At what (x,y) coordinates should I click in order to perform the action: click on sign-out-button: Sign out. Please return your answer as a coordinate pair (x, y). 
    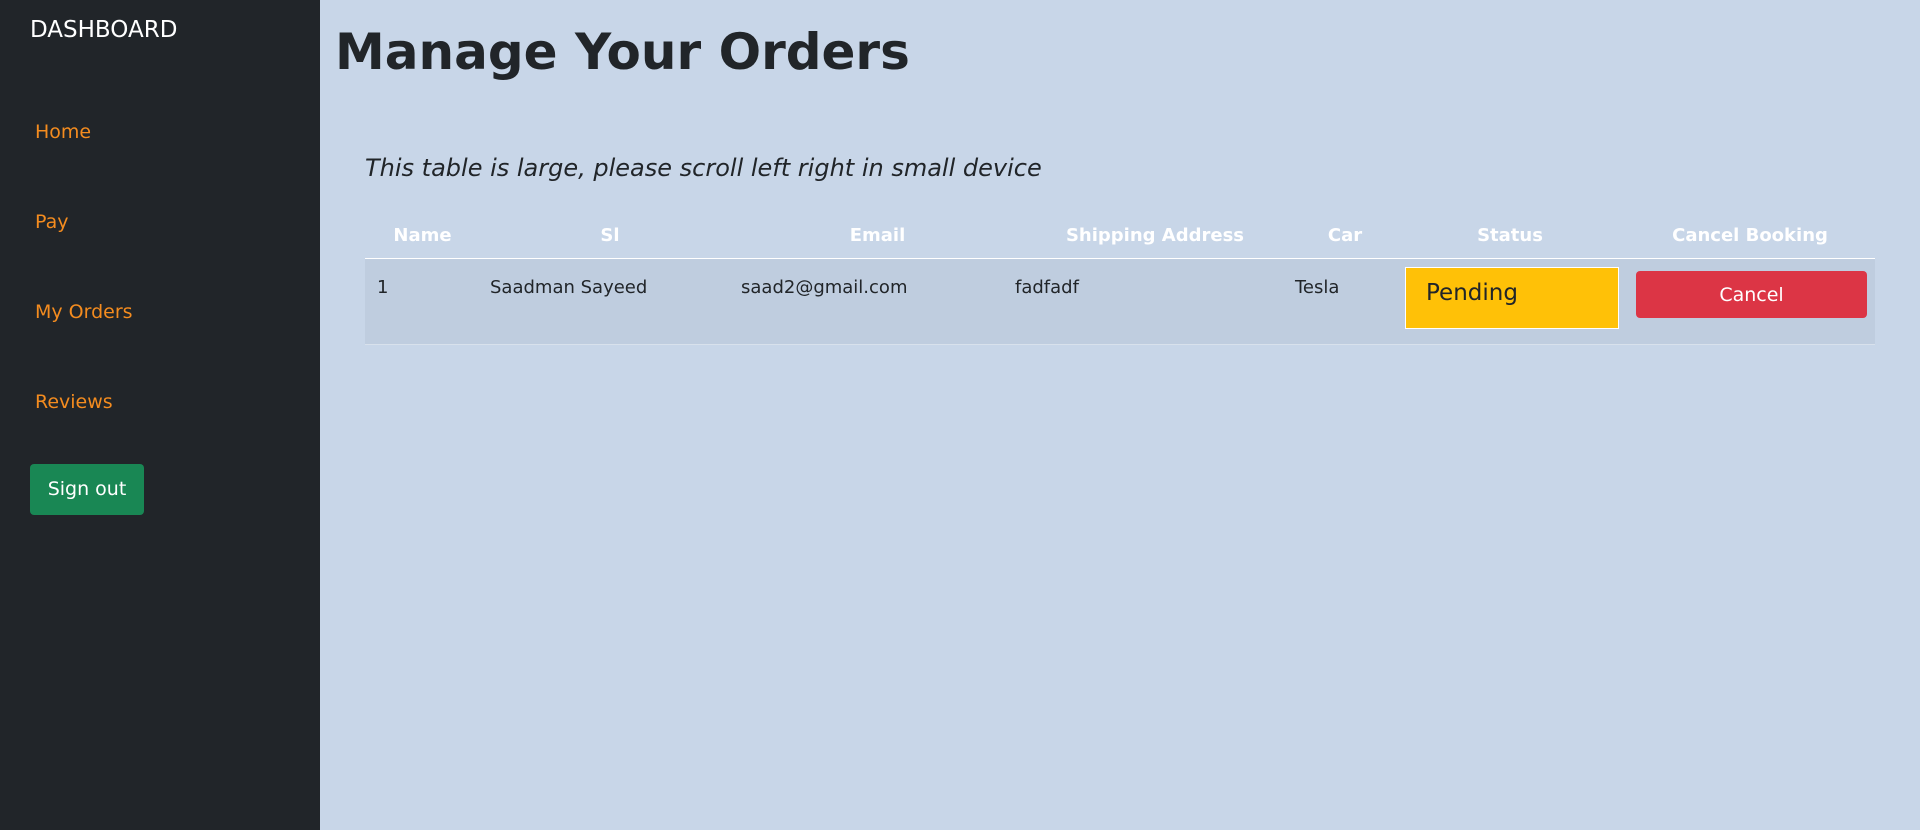
    Looking at the image, I should click on (87, 489).